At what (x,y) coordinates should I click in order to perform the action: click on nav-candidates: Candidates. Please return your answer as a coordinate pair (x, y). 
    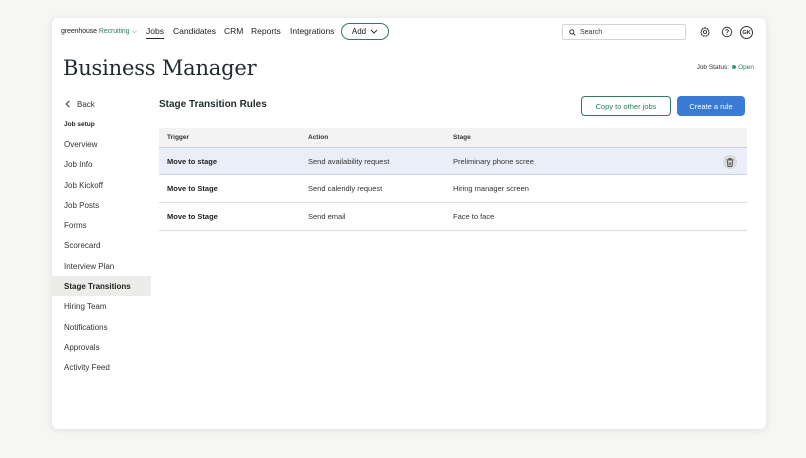
    Looking at the image, I should click on (194, 31).